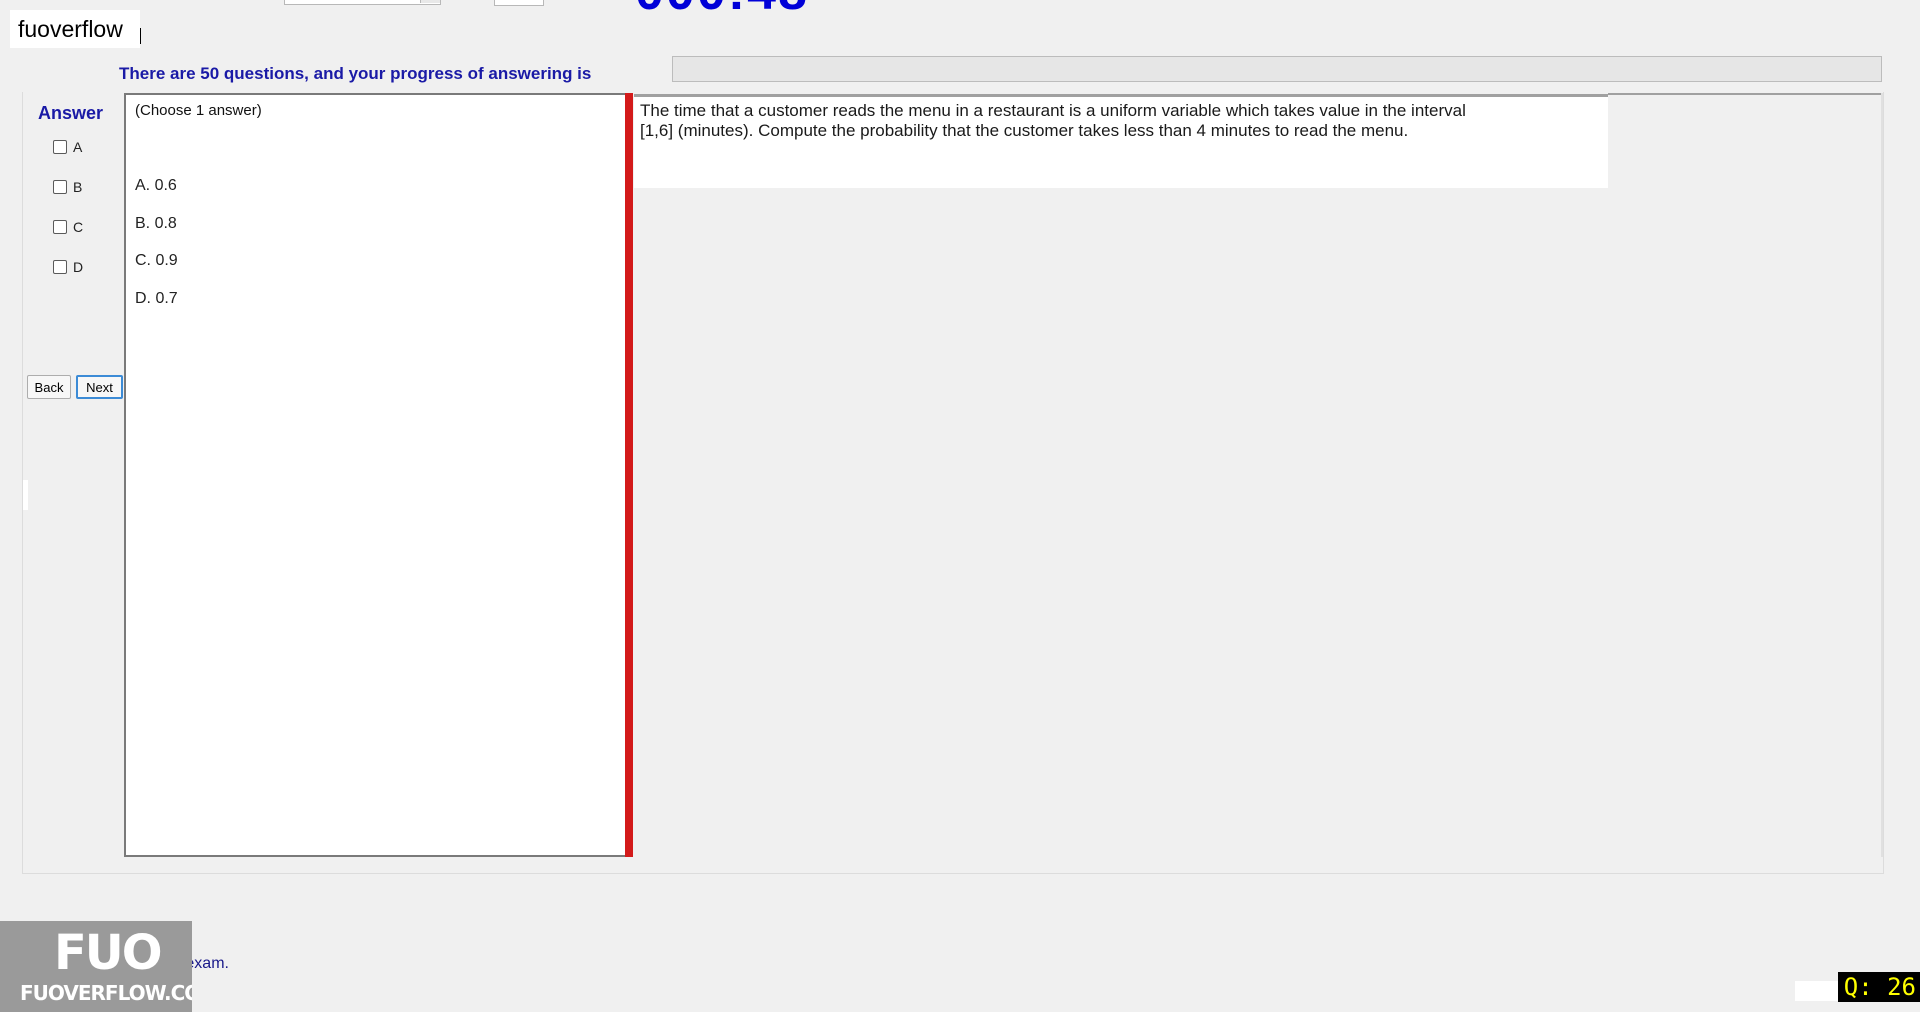 This screenshot has width=1920, height=1012. Describe the element at coordinates (143, 223) in the screenshot. I see `choice-letter: B.` at that location.